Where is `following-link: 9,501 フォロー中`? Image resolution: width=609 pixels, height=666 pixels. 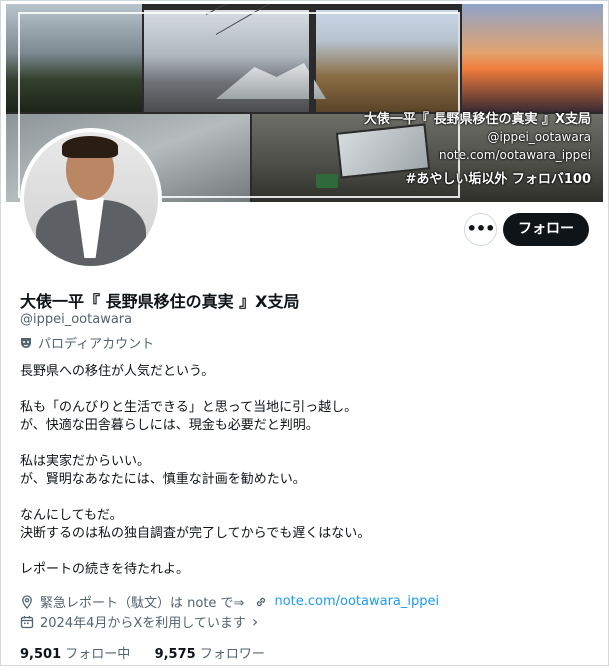
following-link: 9,501 フォロー中 is located at coordinates (77, 654).